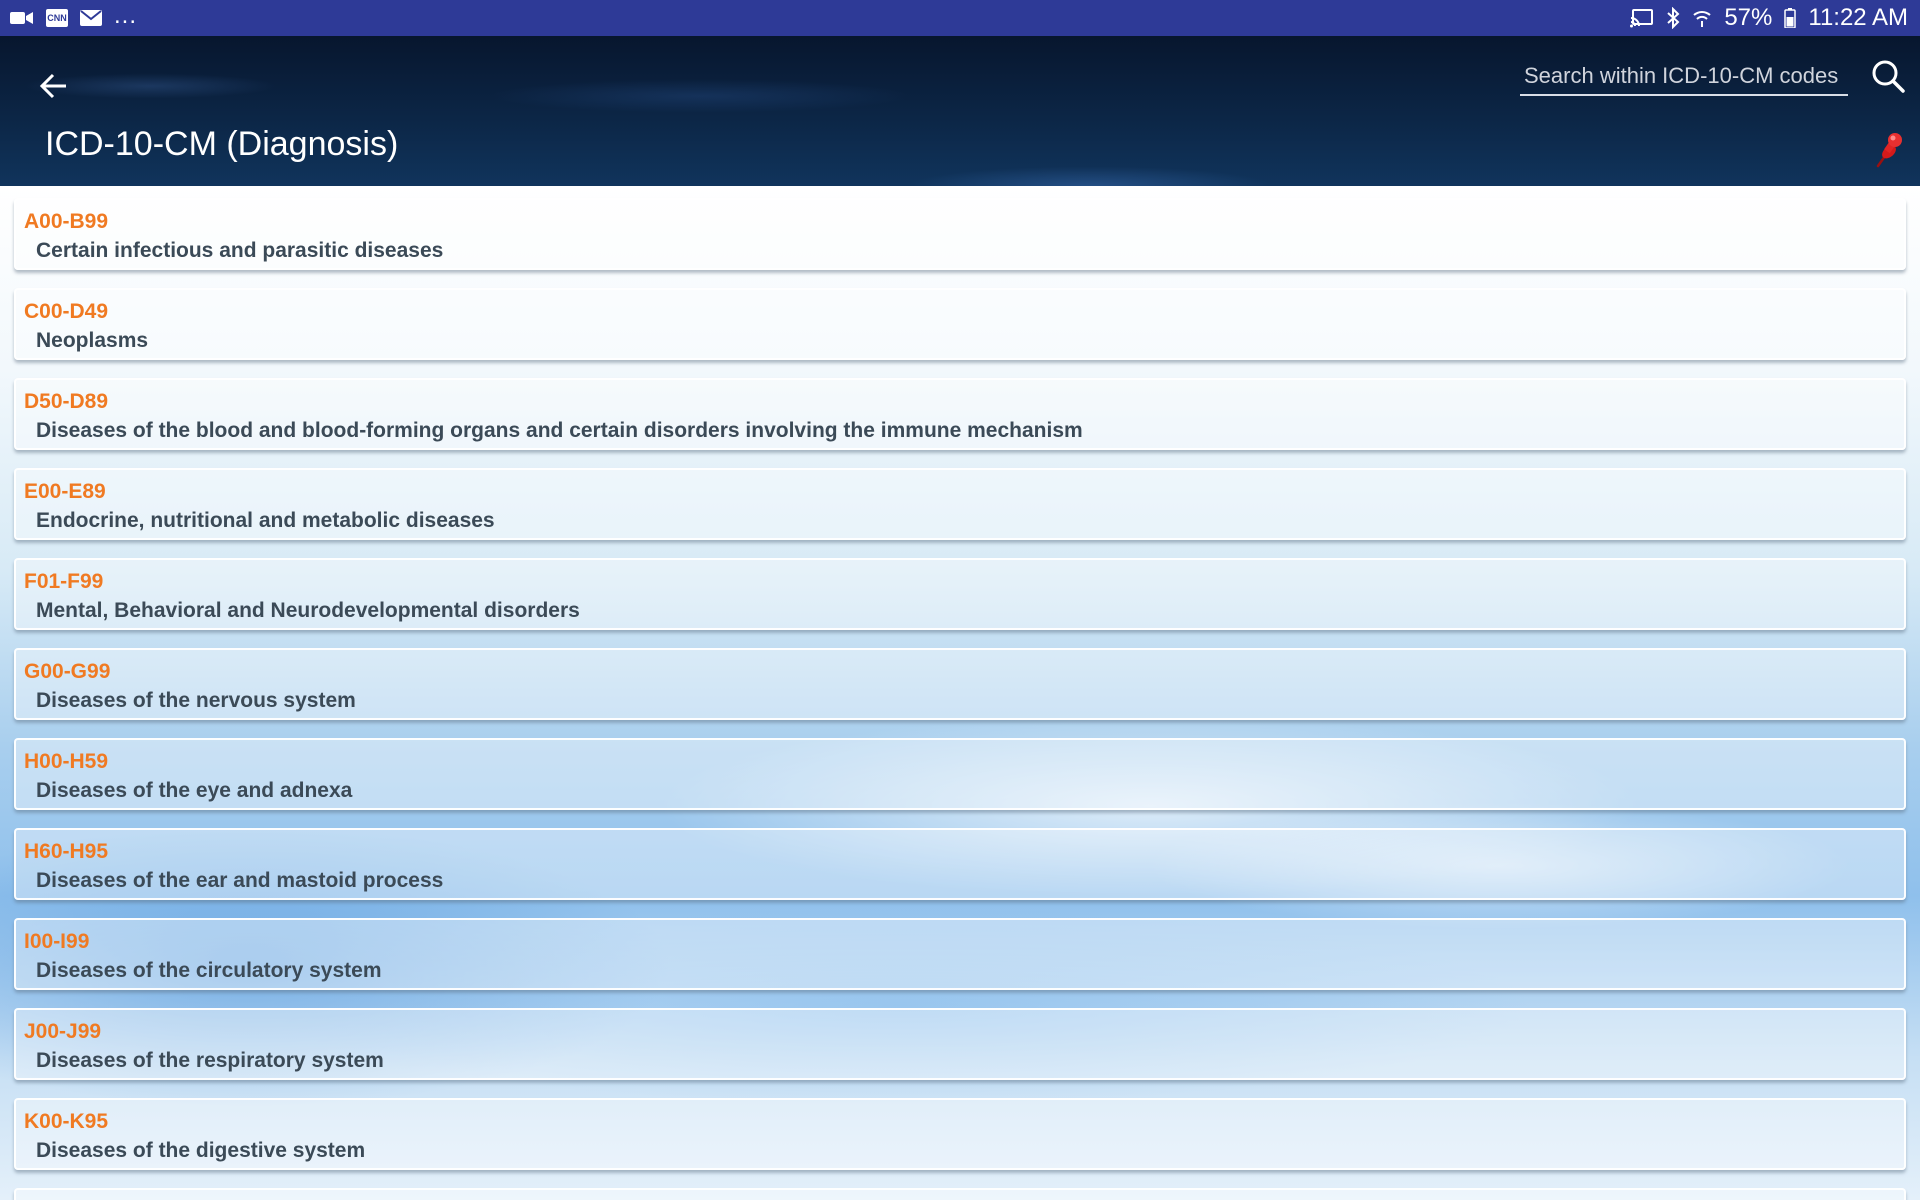 The height and width of the screenshot is (1200, 1920). I want to click on list-item: G00-G99 Diseases of the nervous system, so click(960, 684).